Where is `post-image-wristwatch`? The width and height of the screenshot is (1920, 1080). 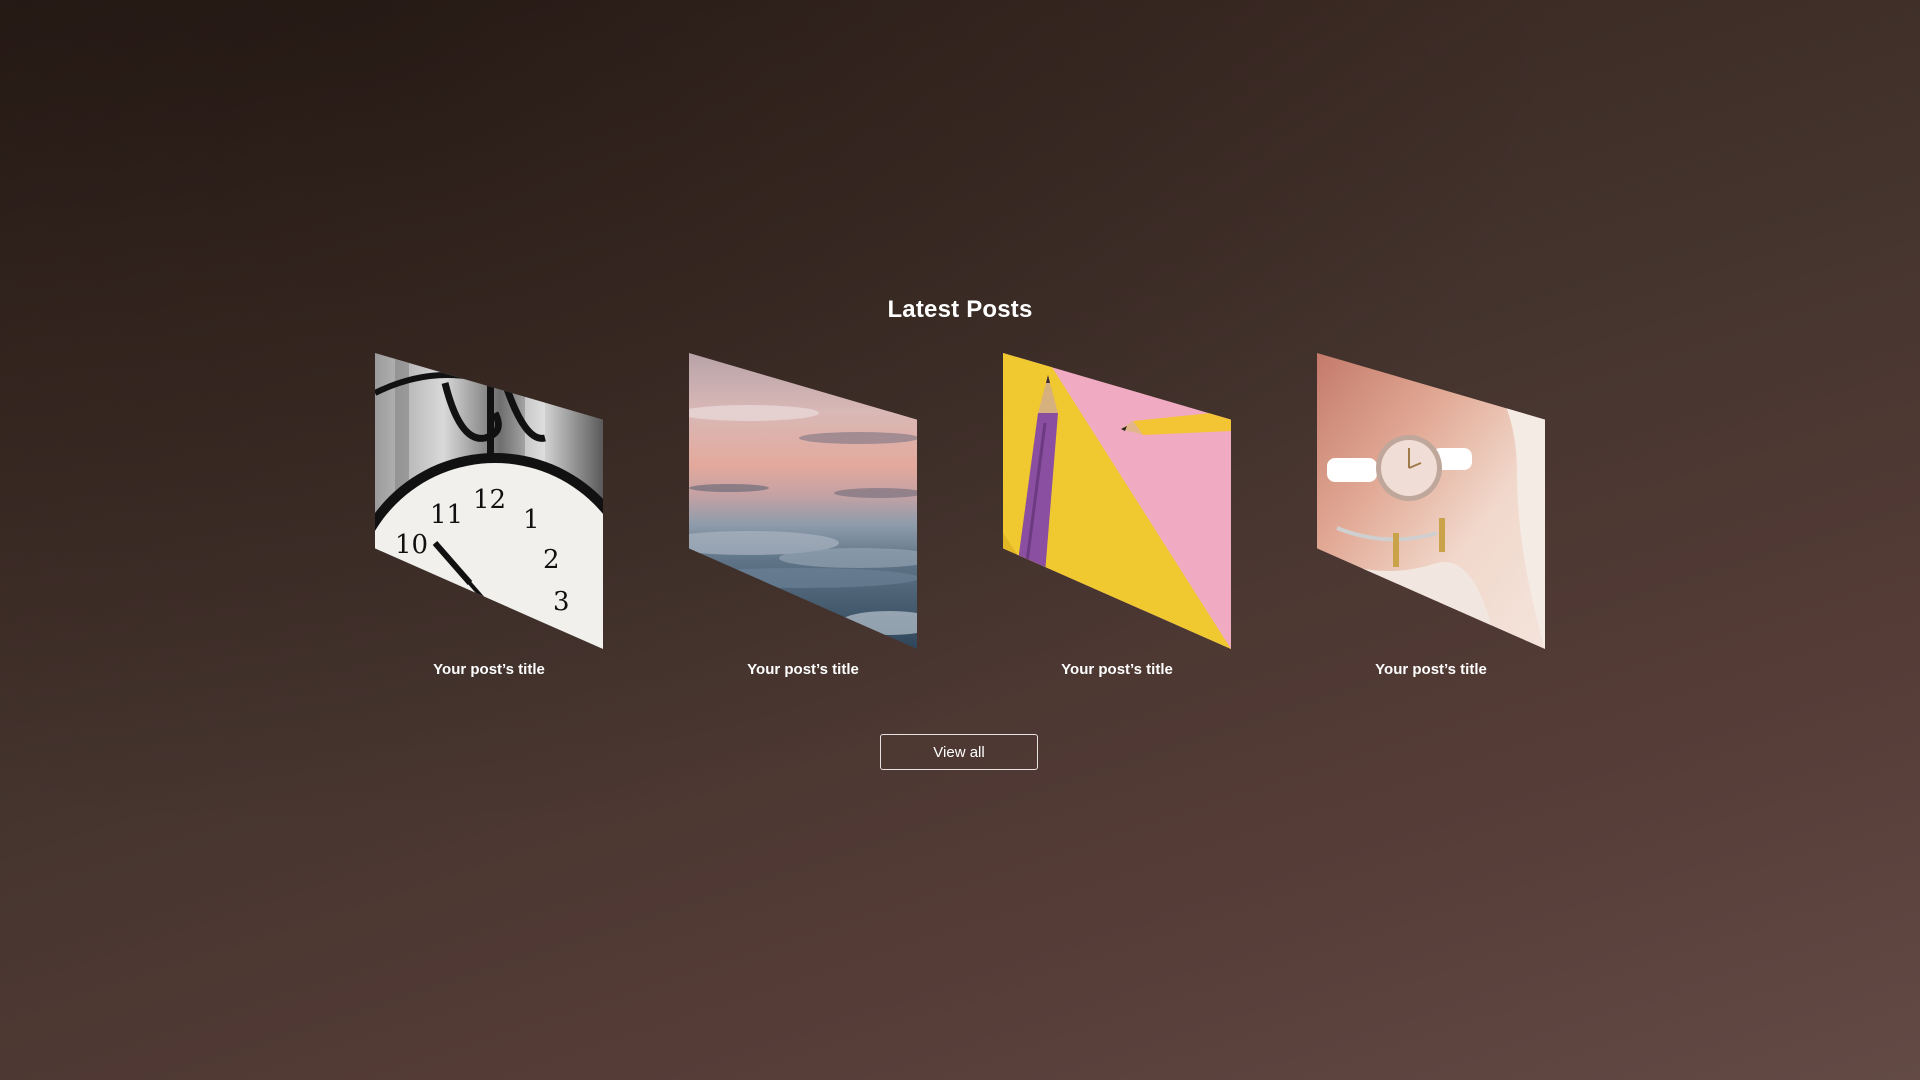 post-image-wristwatch is located at coordinates (1431, 501).